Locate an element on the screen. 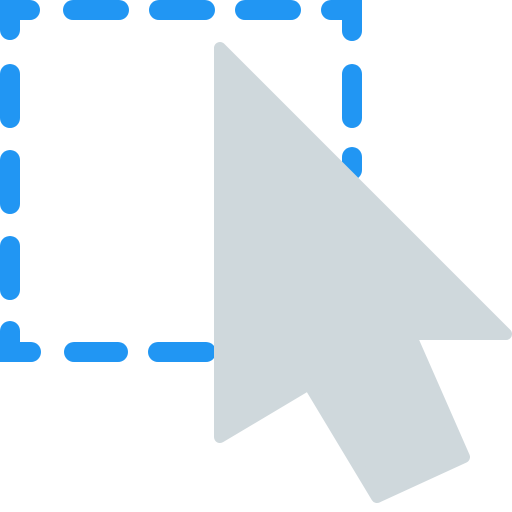 The height and width of the screenshot is (512, 512). selection-corner-top-left is located at coordinates (20, 20).